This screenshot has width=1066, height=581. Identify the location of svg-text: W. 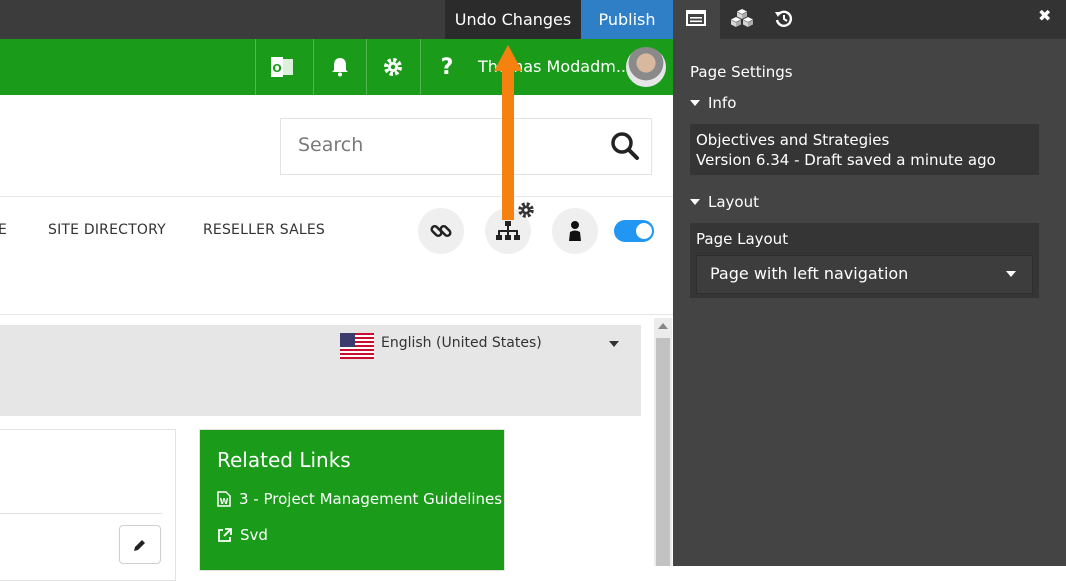
(224, 501).